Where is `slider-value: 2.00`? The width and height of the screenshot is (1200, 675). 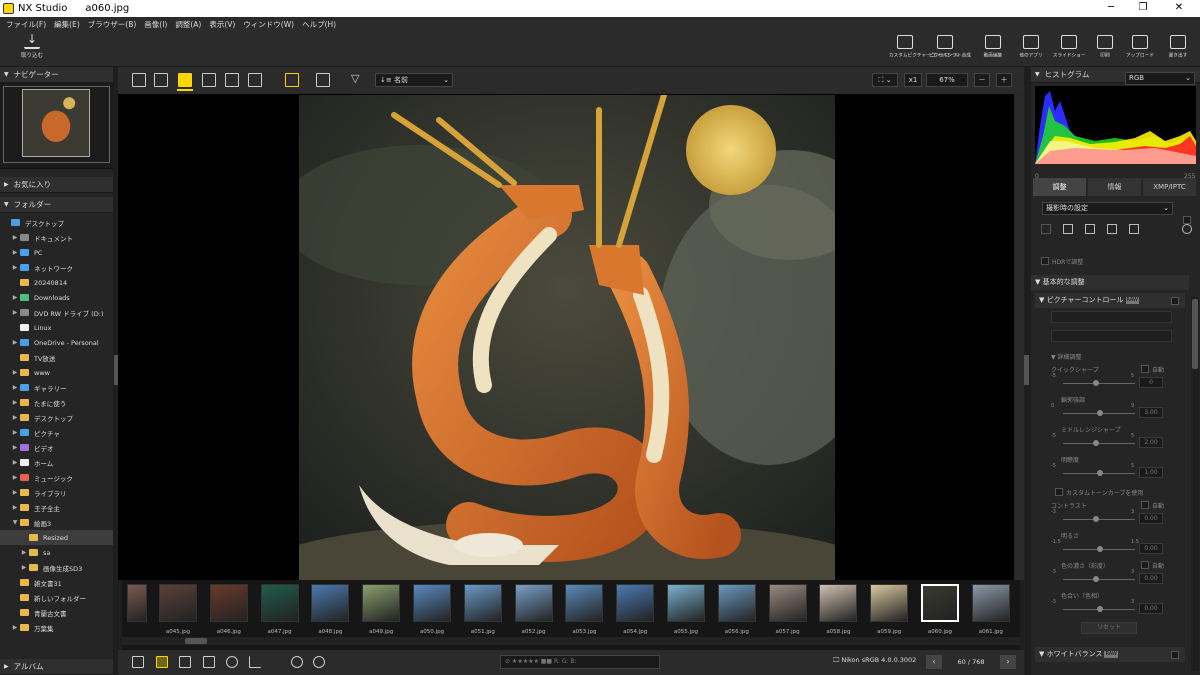
slider-value: 2.00 is located at coordinates (1151, 442).